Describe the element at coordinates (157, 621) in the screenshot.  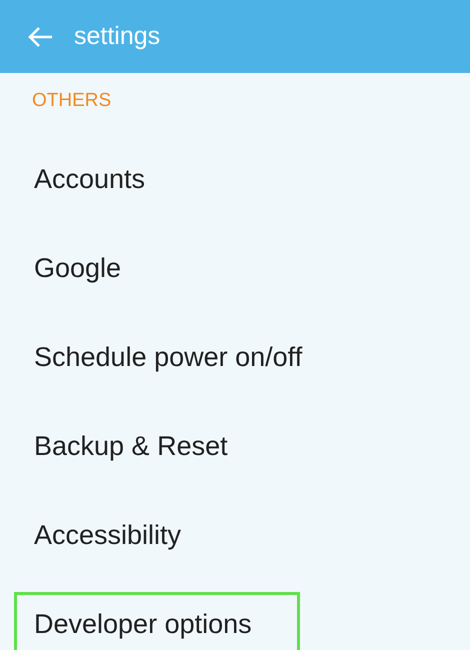
I see `settings-item: Developer options` at that location.